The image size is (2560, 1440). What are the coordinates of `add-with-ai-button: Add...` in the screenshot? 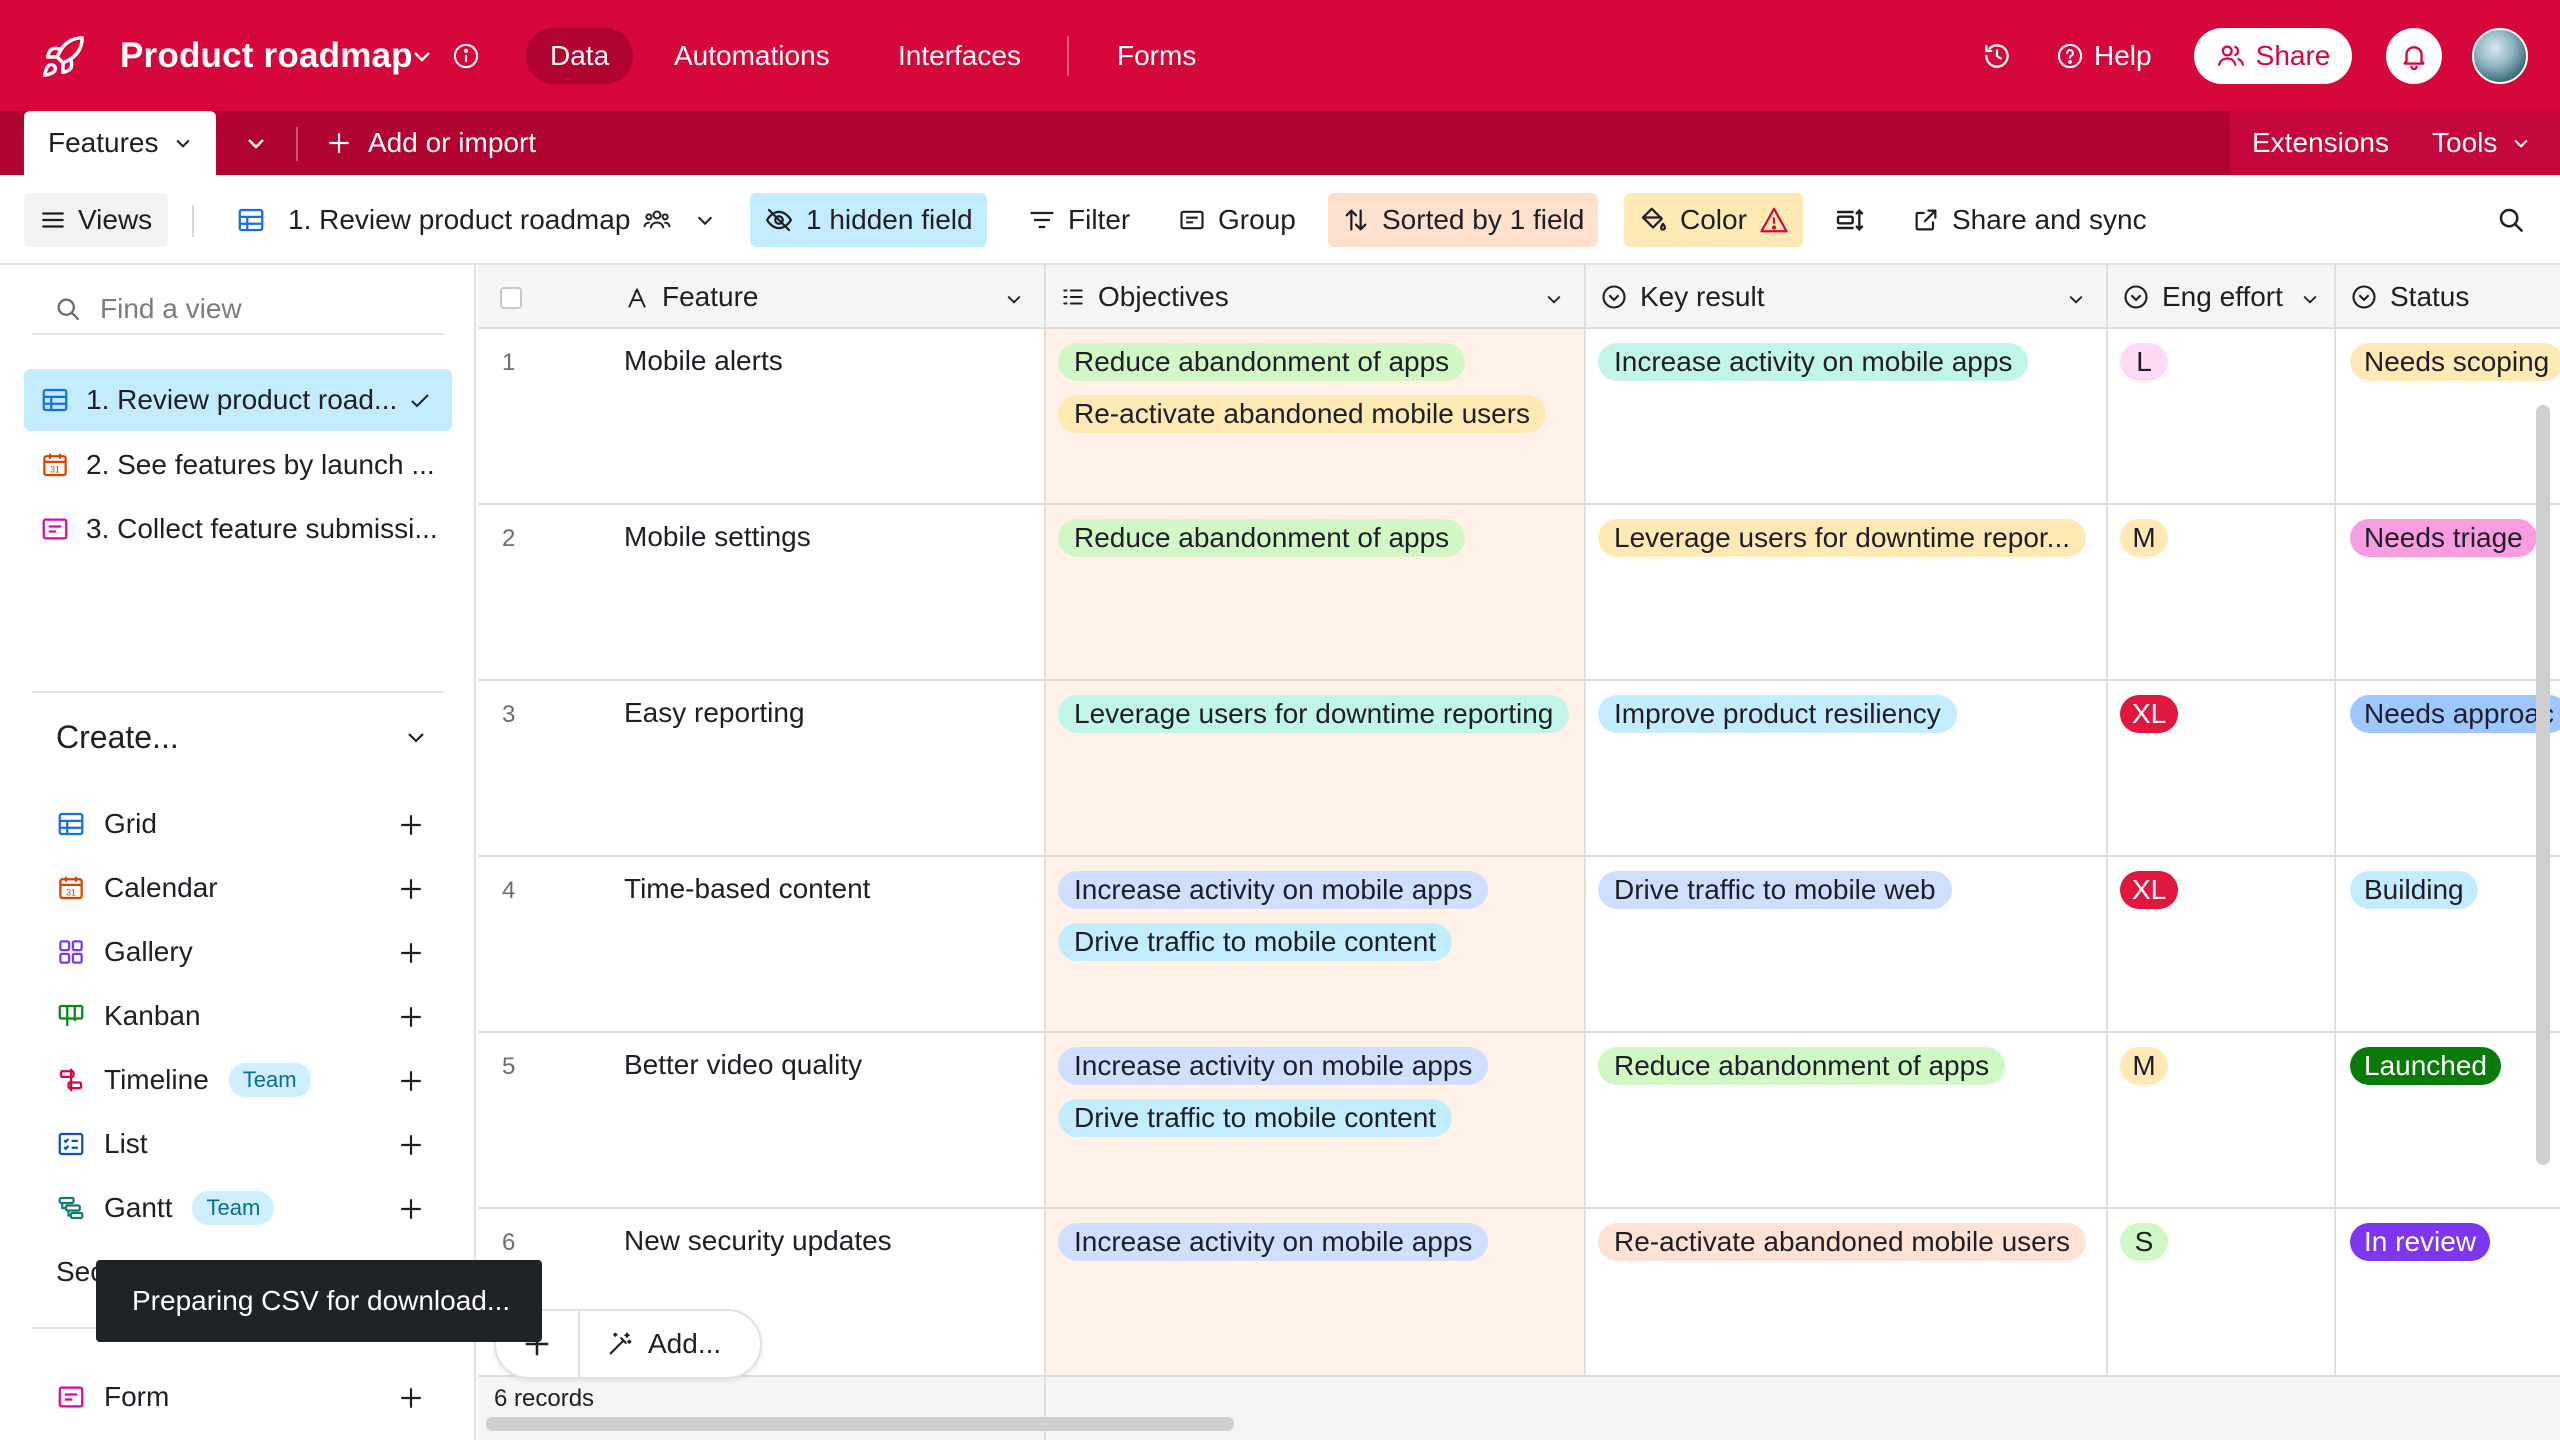 It's located at (650, 1344).